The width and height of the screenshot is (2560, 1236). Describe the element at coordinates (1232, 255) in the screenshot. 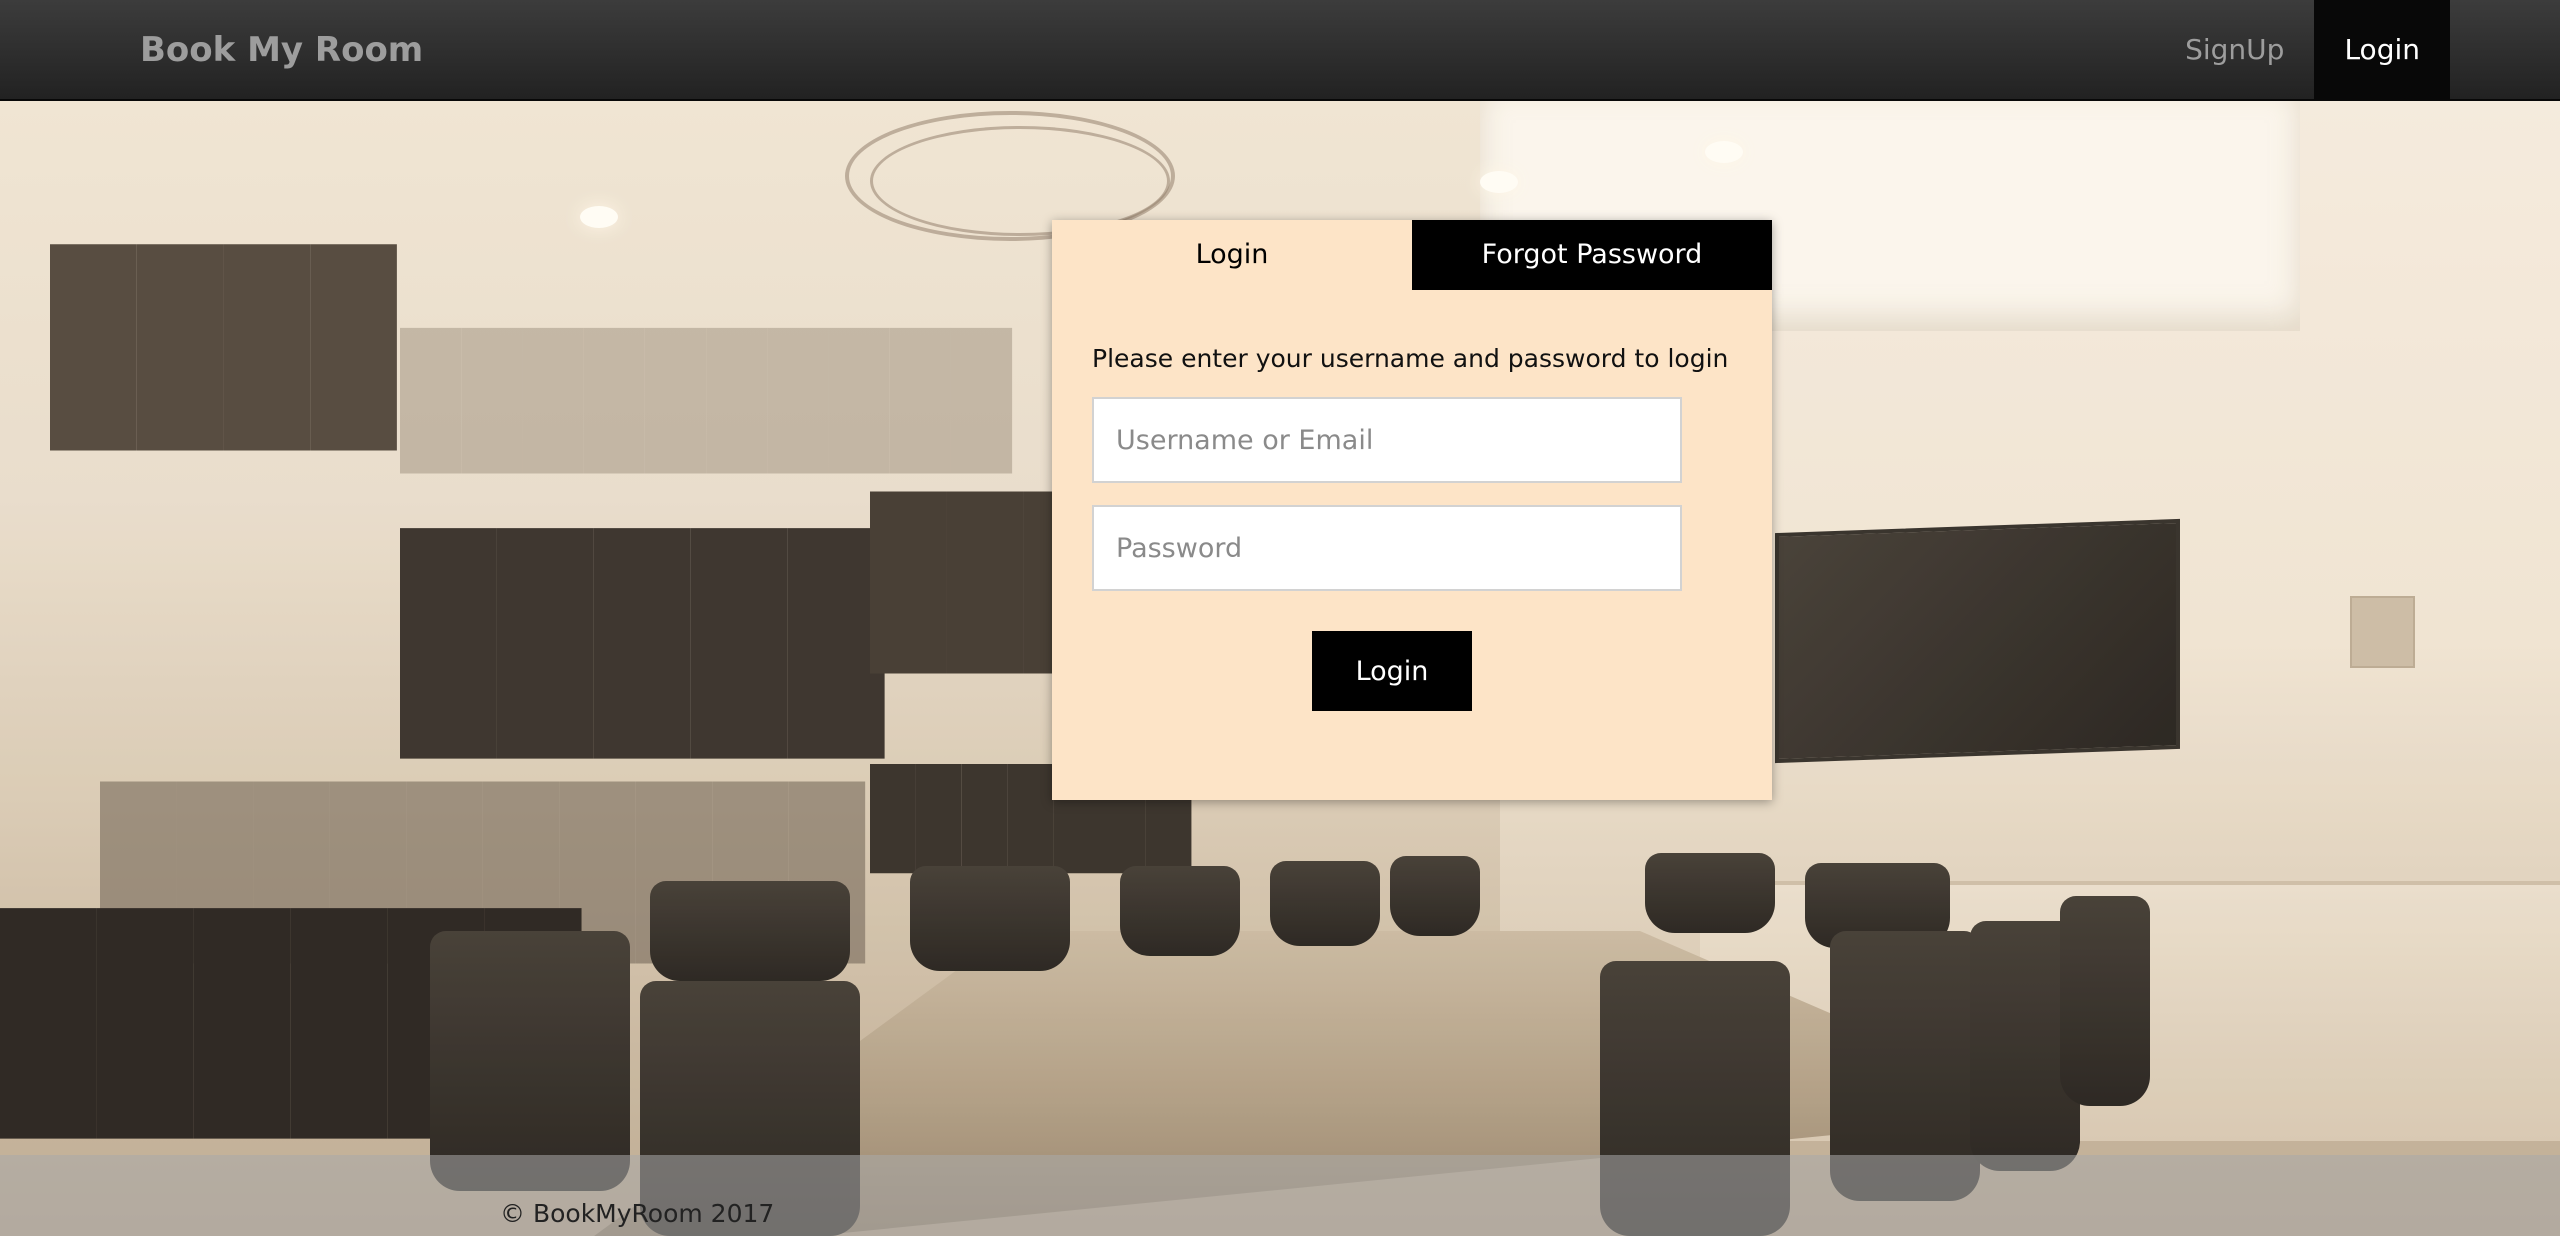

I see `tab-login: Login` at that location.